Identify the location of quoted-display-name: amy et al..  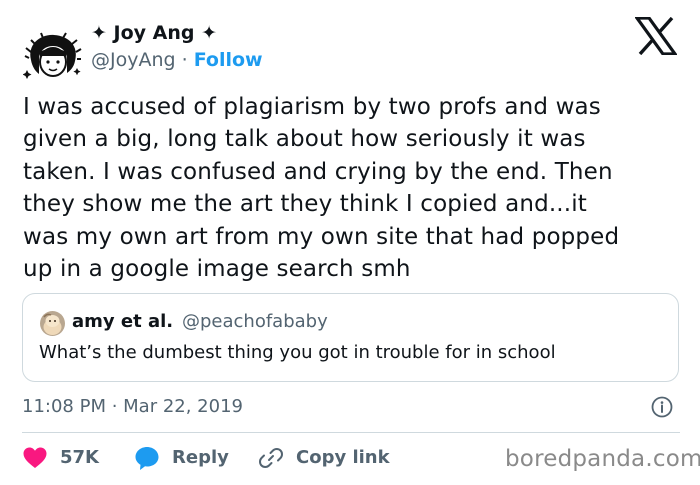
(123, 321).